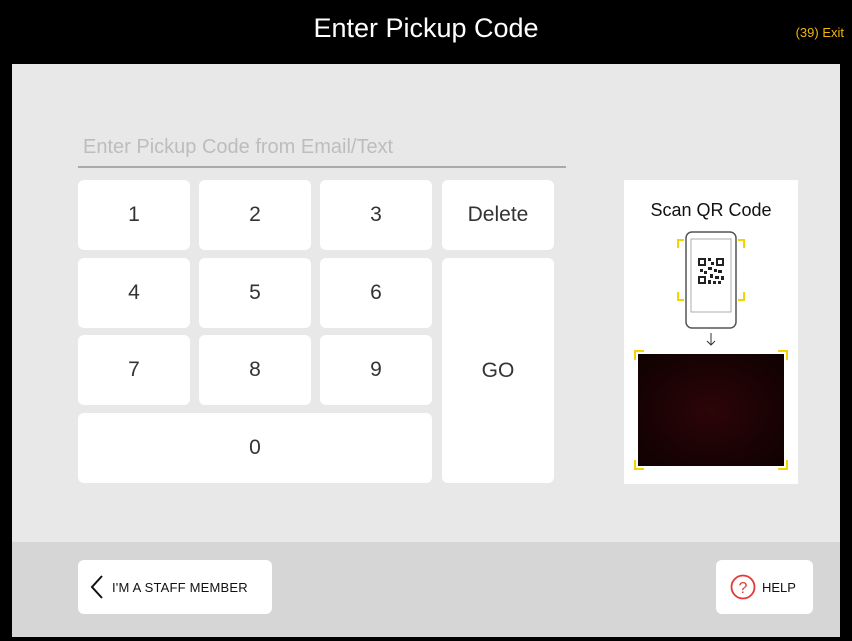 The width and height of the screenshot is (852, 641). Describe the element at coordinates (426, 28) in the screenshot. I see `page-title: Enter Pickup Code` at that location.